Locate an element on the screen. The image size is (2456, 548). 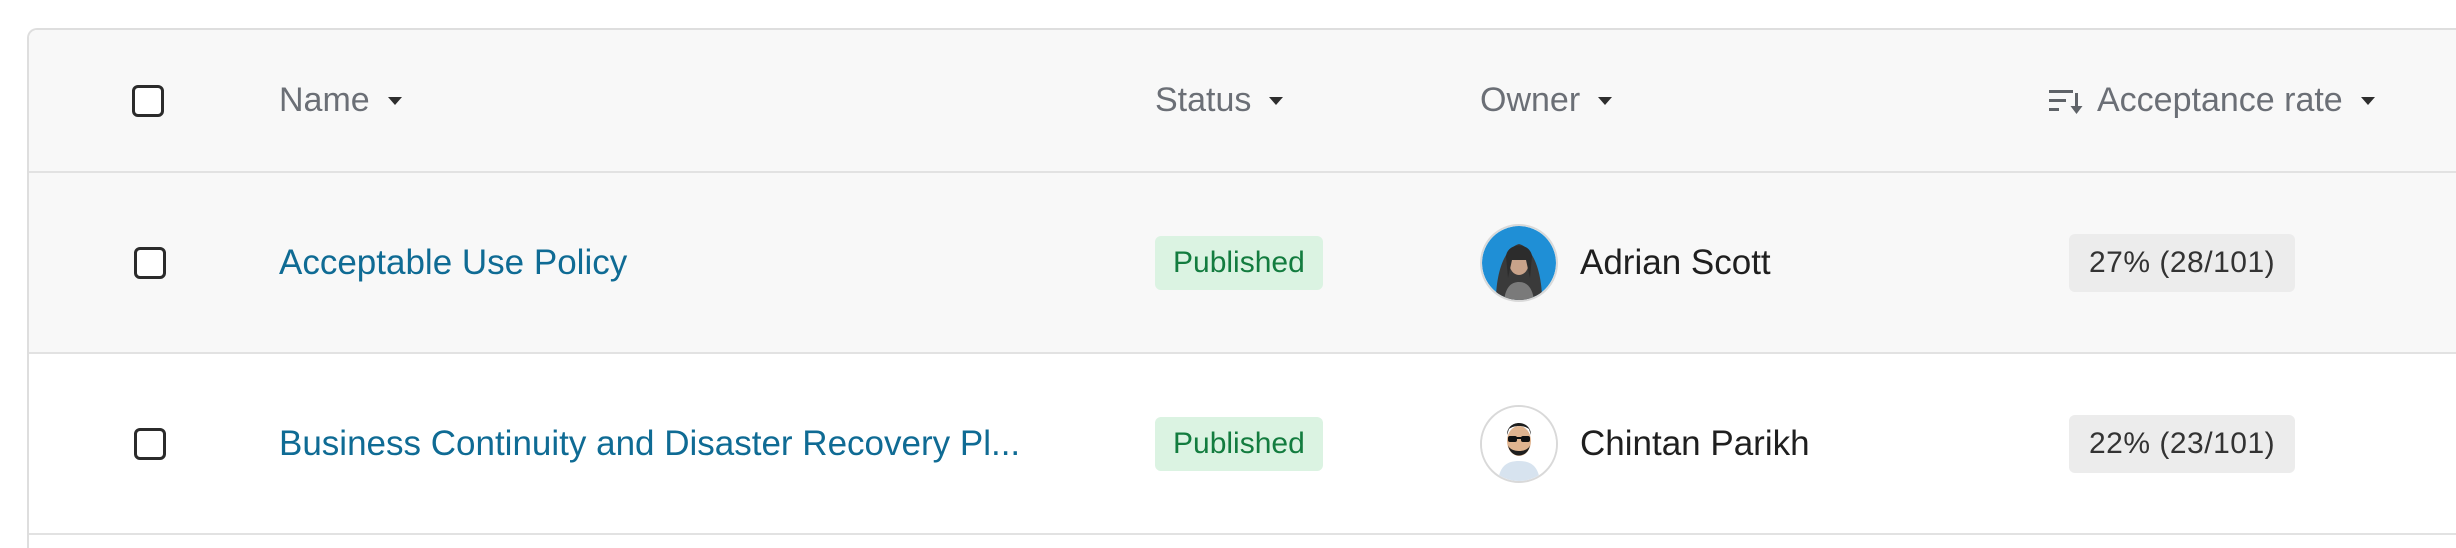
table-row is located at coordinates (1242, 541).